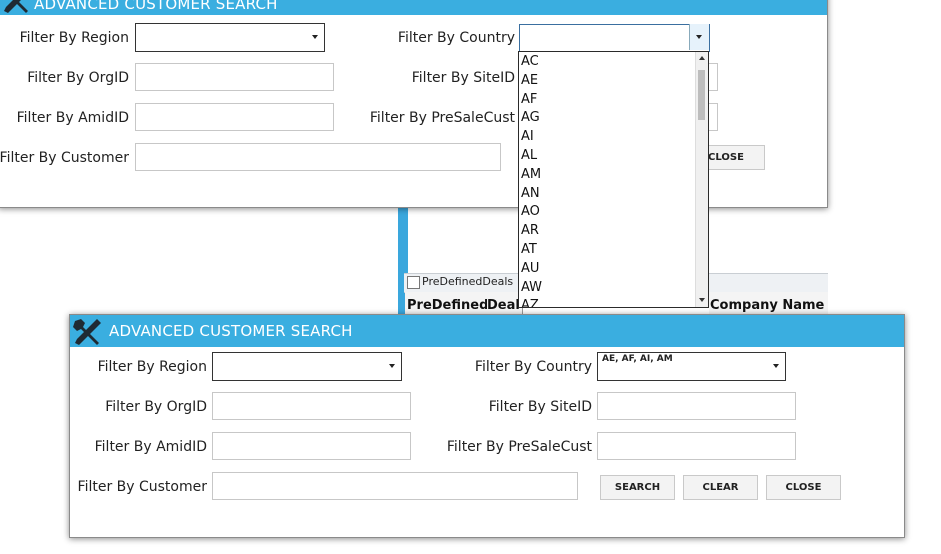 Image resolution: width=941 pixels, height=554 pixels. Describe the element at coordinates (696, 406) in the screenshot. I see `siteid-input` at that location.